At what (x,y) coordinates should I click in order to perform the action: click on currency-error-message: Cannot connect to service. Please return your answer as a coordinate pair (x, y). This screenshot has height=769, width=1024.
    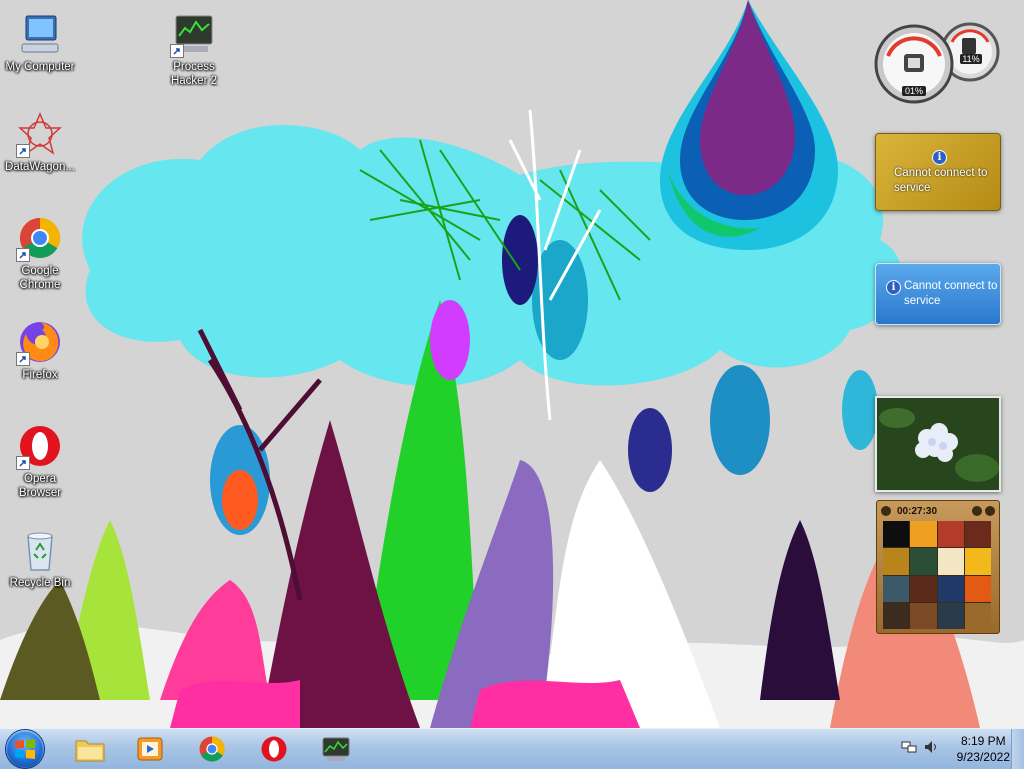
    Looking at the image, I should click on (941, 180).